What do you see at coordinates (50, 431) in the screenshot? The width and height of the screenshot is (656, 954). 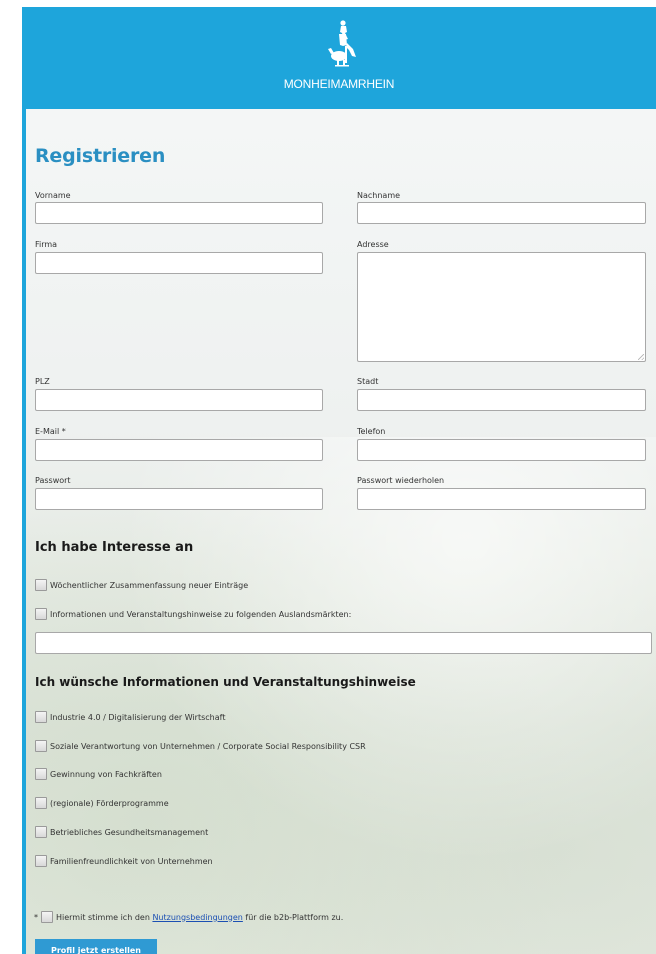 I see `email-label: E-Mail *` at bounding box center [50, 431].